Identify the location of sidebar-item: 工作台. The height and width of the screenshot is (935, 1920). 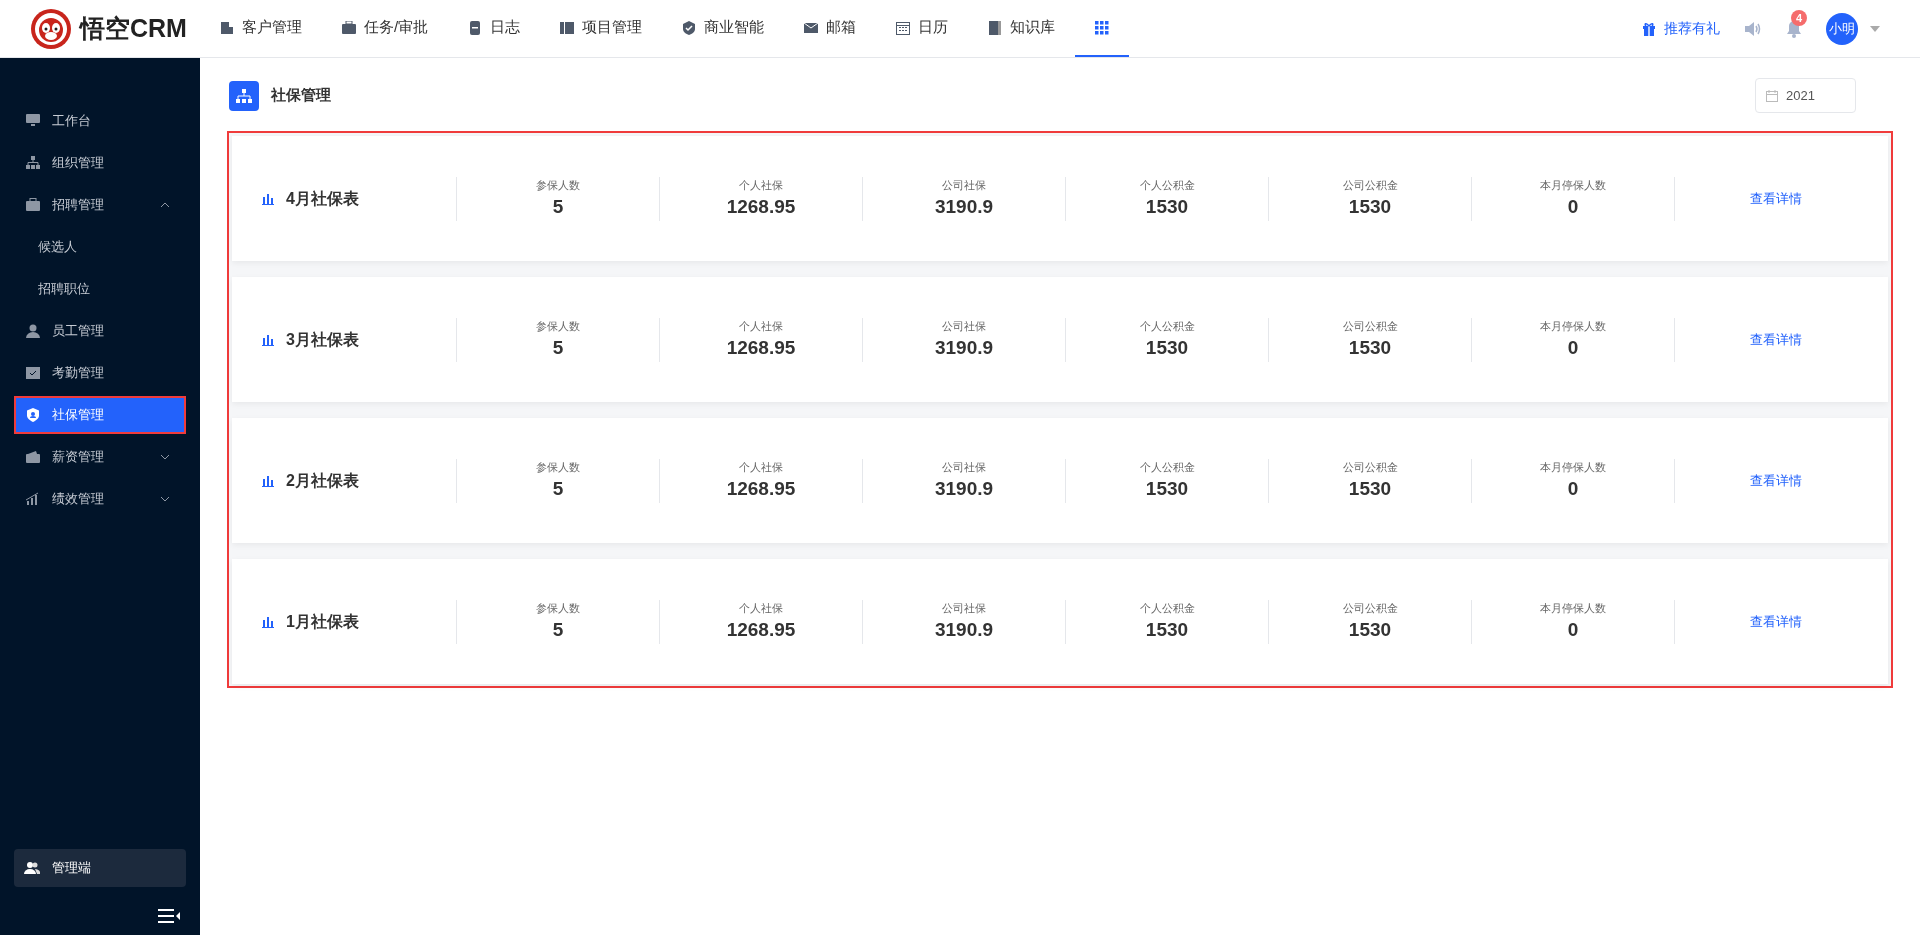
(100, 121).